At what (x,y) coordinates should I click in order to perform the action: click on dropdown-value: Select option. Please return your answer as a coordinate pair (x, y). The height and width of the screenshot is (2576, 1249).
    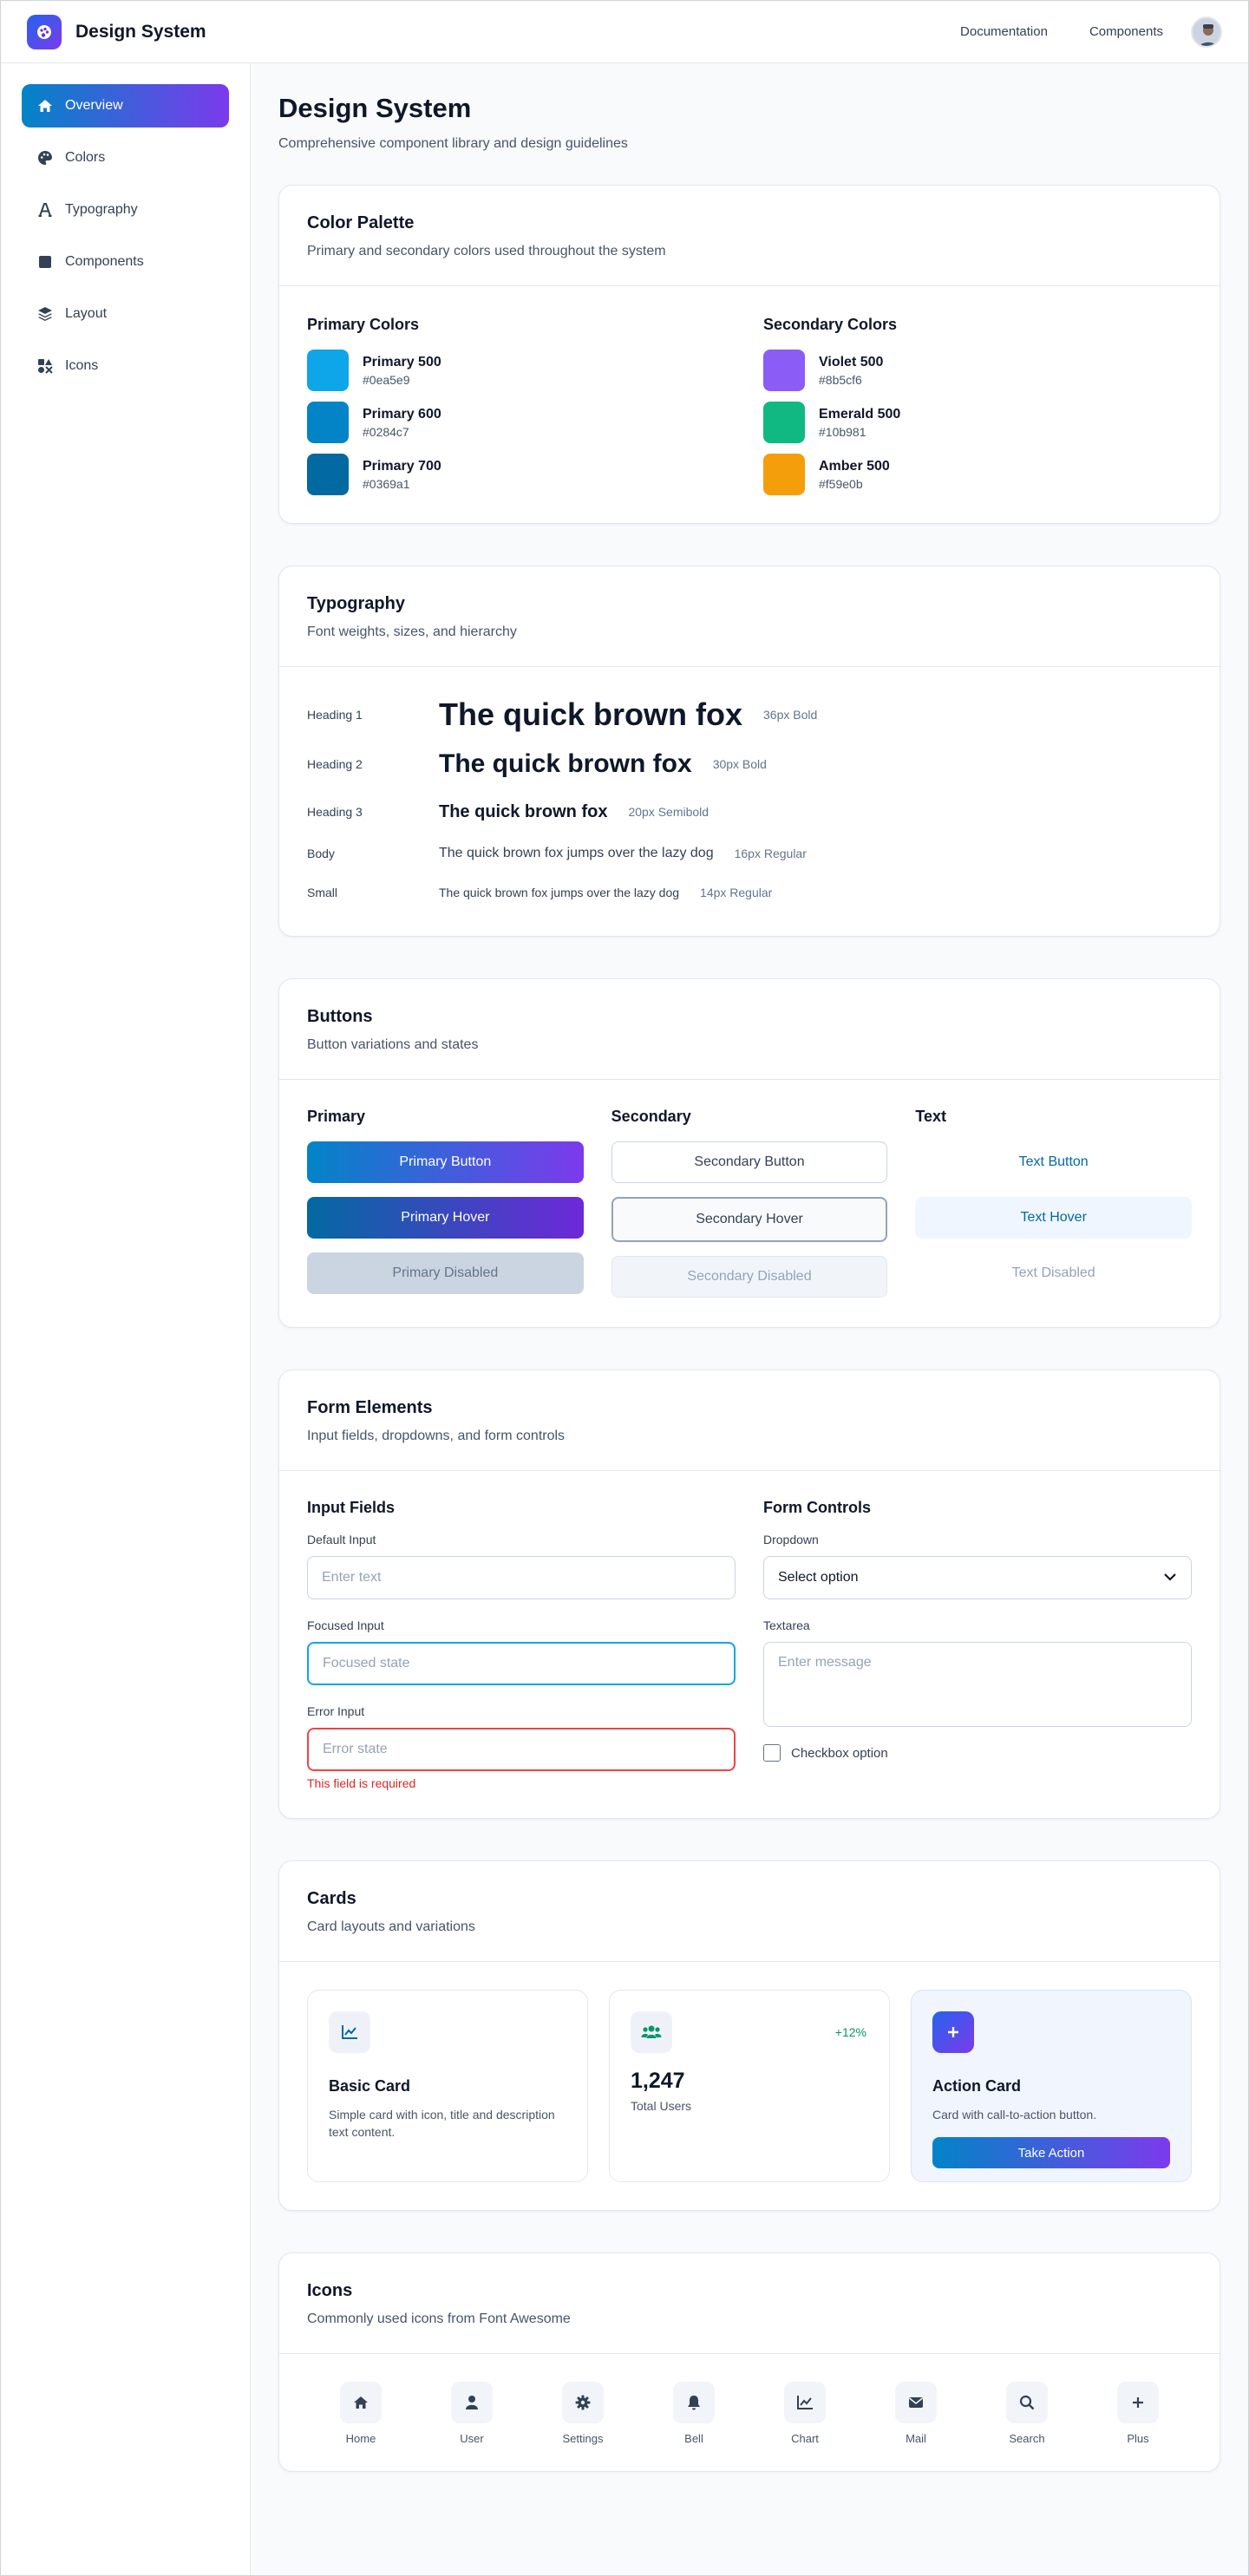
    Looking at the image, I should click on (818, 1577).